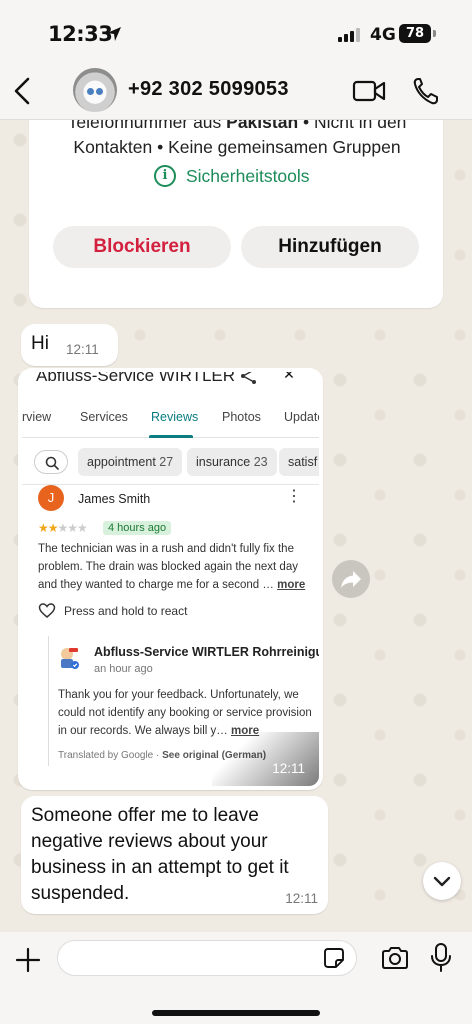  What do you see at coordinates (171, 436) in the screenshot?
I see `active-tab-indicator` at bounding box center [171, 436].